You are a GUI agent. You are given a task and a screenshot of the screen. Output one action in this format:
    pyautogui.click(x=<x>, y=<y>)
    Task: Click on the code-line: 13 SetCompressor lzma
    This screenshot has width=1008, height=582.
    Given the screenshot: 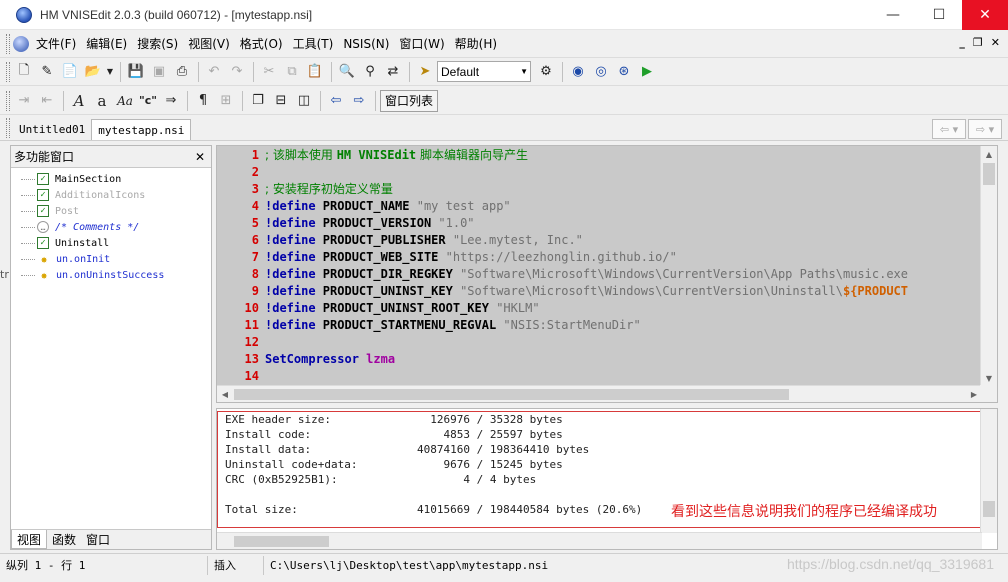 What is the action you would take?
    pyautogui.click(x=599, y=358)
    